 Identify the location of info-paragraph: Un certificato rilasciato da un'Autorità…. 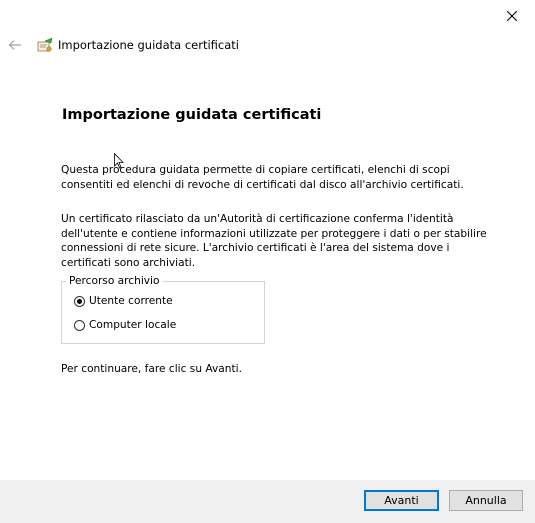
(274, 241).